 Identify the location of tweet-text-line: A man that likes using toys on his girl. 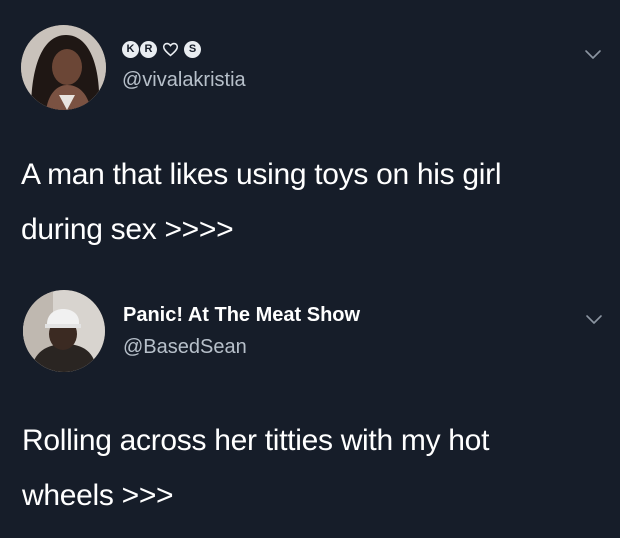
(261, 174).